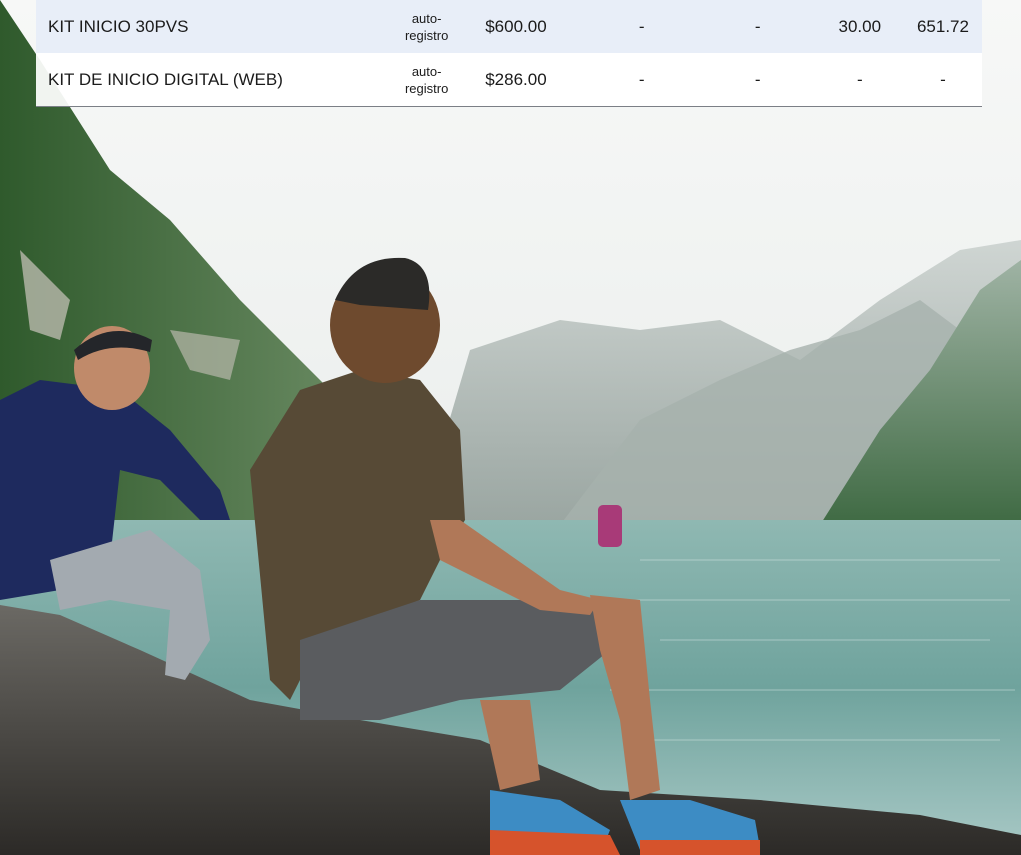  Describe the element at coordinates (859, 26) in the screenshot. I see `cell-col5: 30.00` at that location.